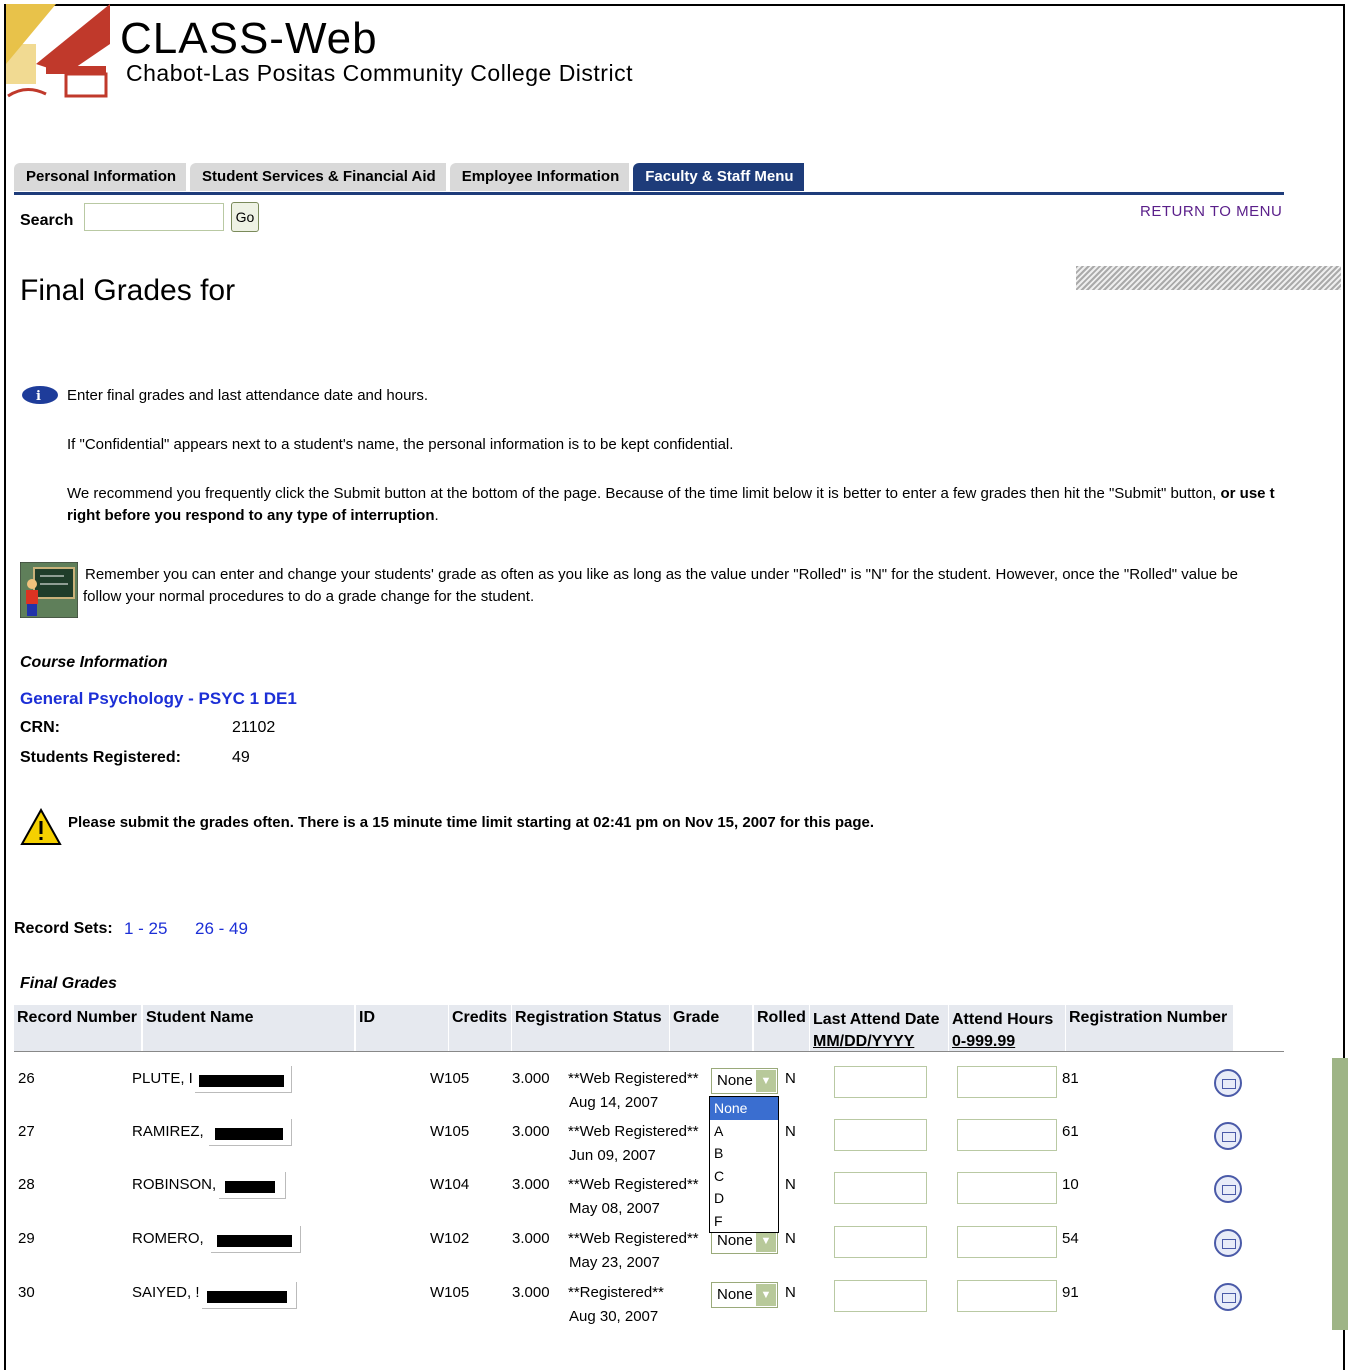 Image resolution: width=1350 pixels, height=1370 pixels. What do you see at coordinates (128, 290) in the screenshot?
I see `page-title: Final Grades for` at bounding box center [128, 290].